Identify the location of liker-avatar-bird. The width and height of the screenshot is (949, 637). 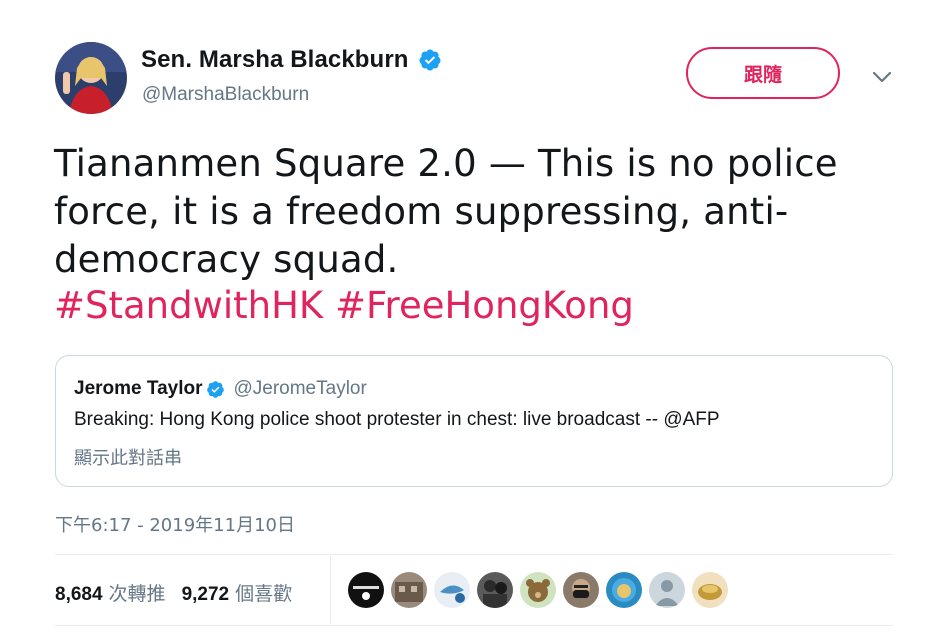
(452, 590).